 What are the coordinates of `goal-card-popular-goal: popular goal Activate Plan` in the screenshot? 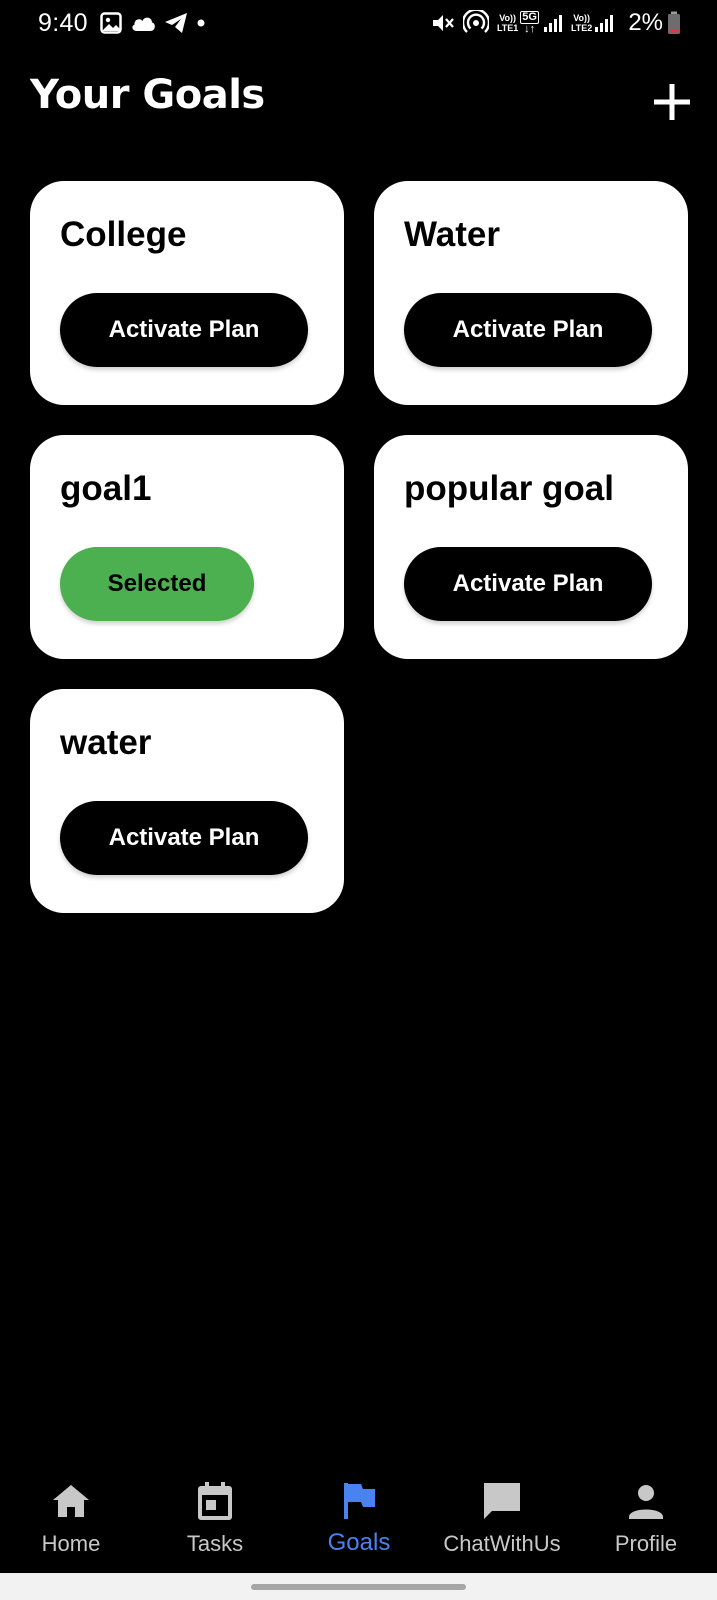 It's located at (531, 547).